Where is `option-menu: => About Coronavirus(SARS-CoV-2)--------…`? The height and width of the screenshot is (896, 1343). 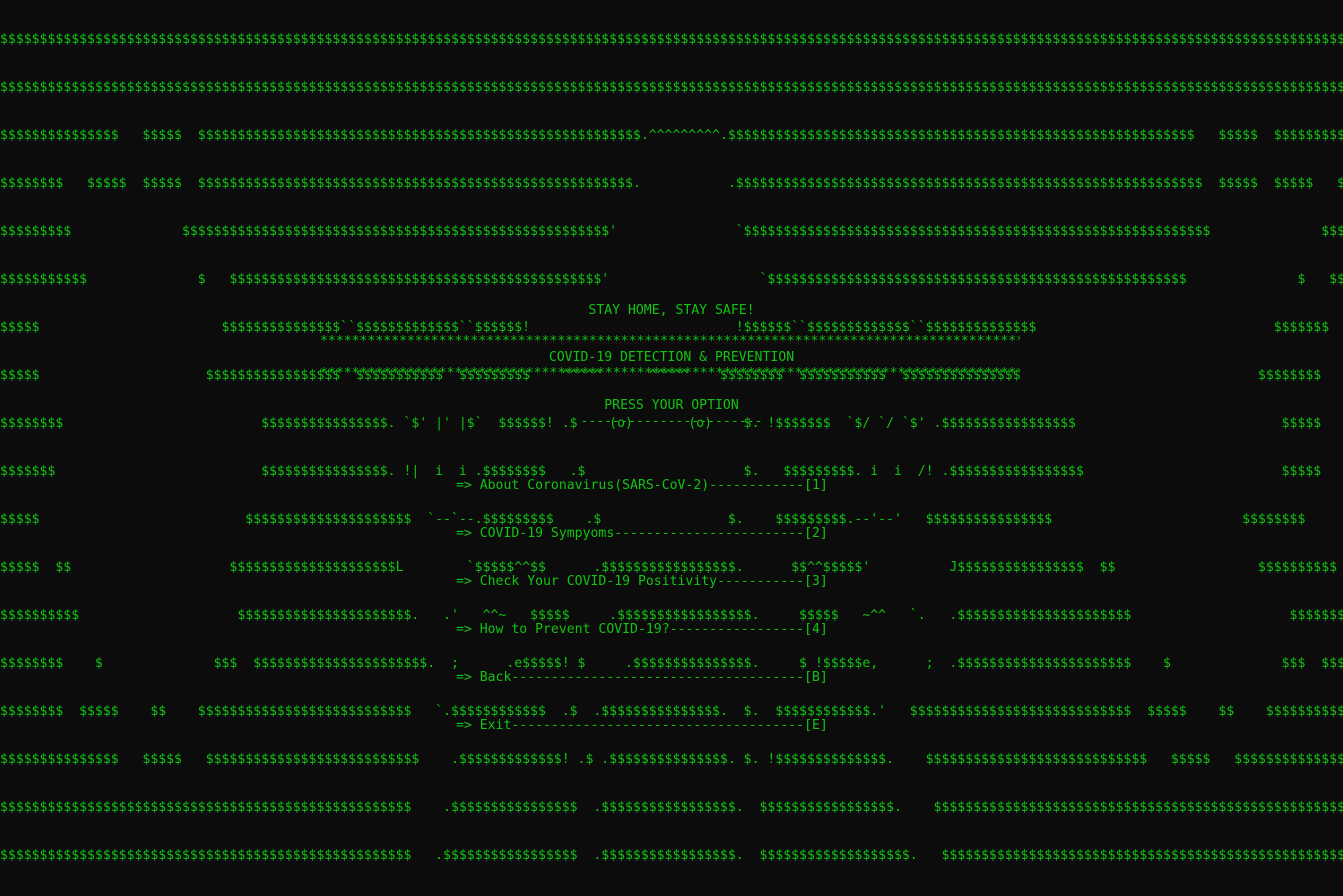
option-menu: => About Coronavirus(SARS-CoV-2)--------… is located at coordinates (642, 606).